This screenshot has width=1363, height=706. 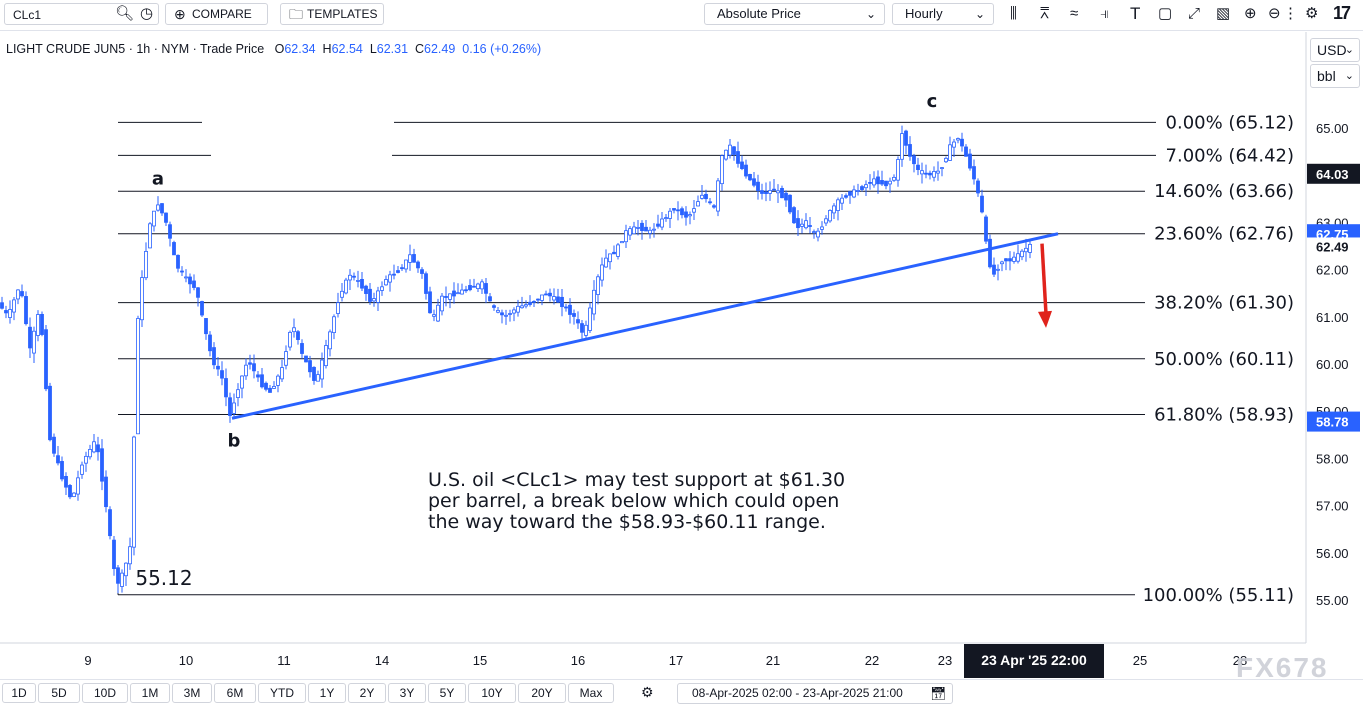 What do you see at coordinates (327, 693) in the screenshot?
I see `range-button-1y: 1Y` at bounding box center [327, 693].